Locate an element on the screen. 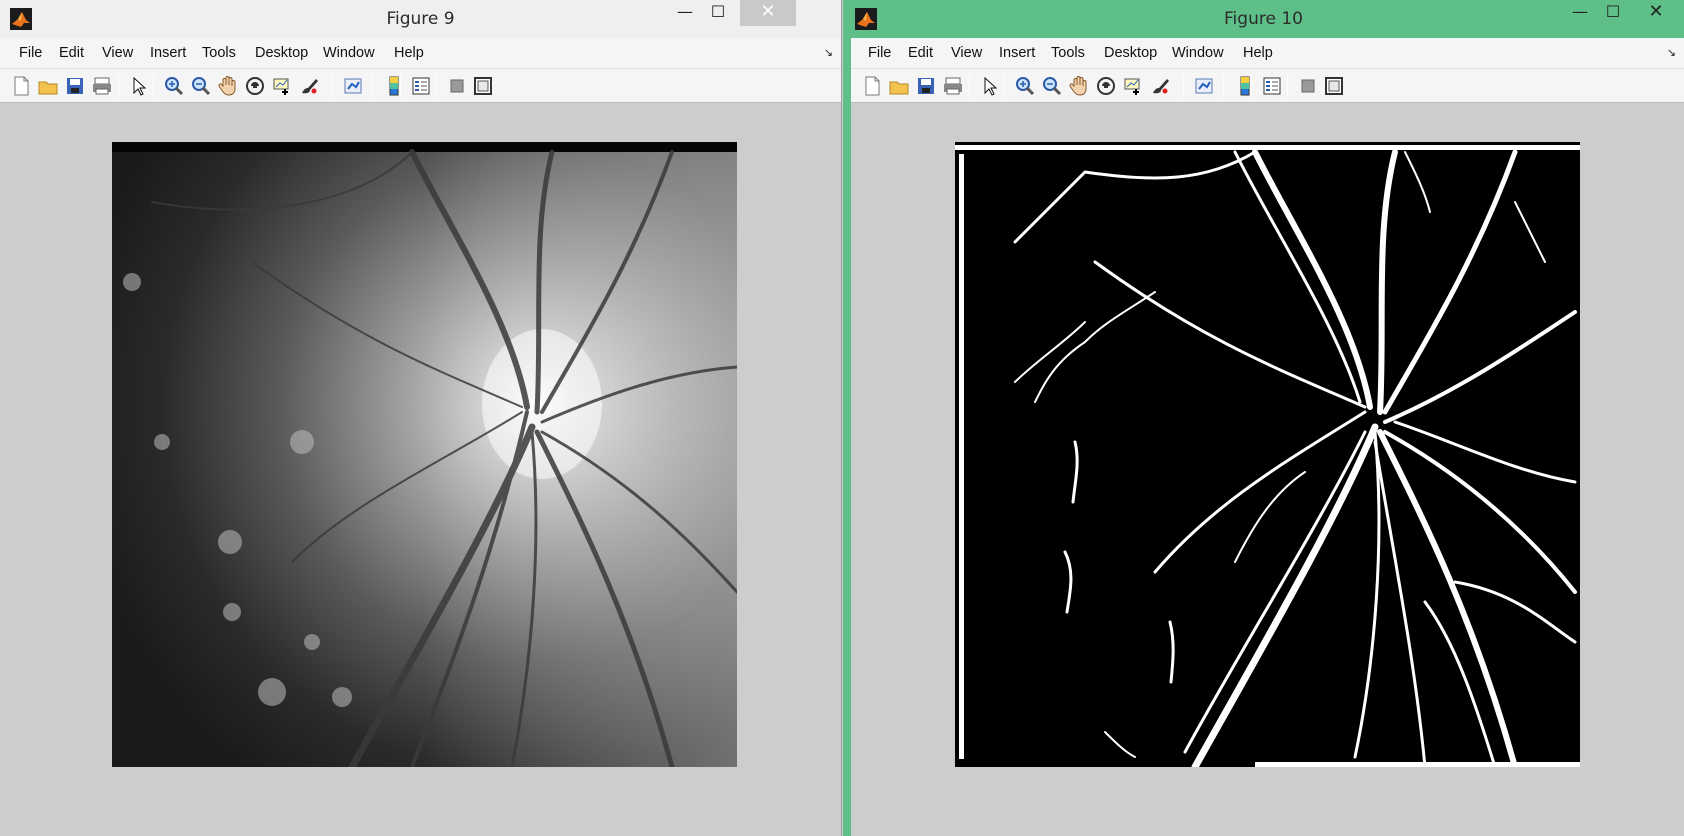 The image size is (1684, 836). window-title: Figure 10 is located at coordinates (1263, 19).